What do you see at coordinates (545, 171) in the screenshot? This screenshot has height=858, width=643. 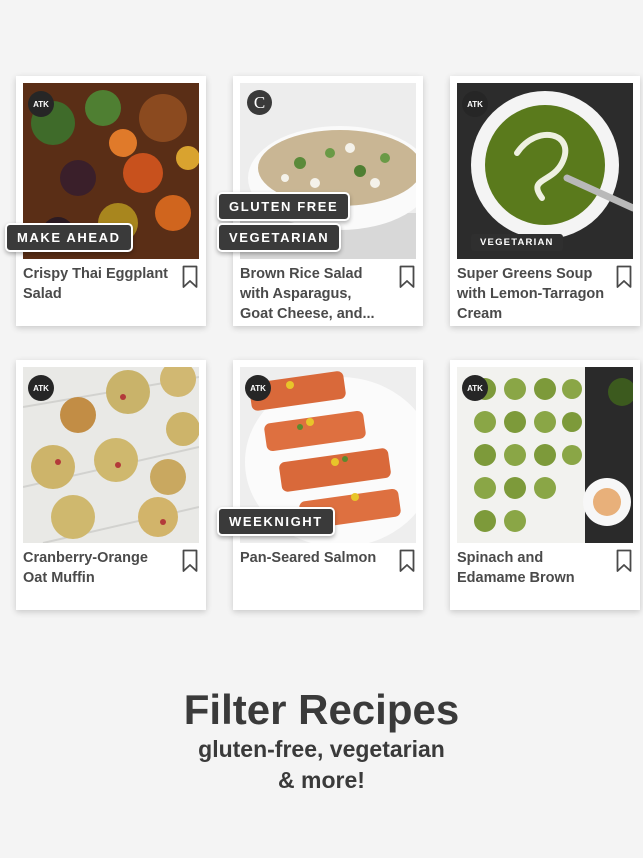 I see `recipe-photo: ATK VEGETARIAN` at bounding box center [545, 171].